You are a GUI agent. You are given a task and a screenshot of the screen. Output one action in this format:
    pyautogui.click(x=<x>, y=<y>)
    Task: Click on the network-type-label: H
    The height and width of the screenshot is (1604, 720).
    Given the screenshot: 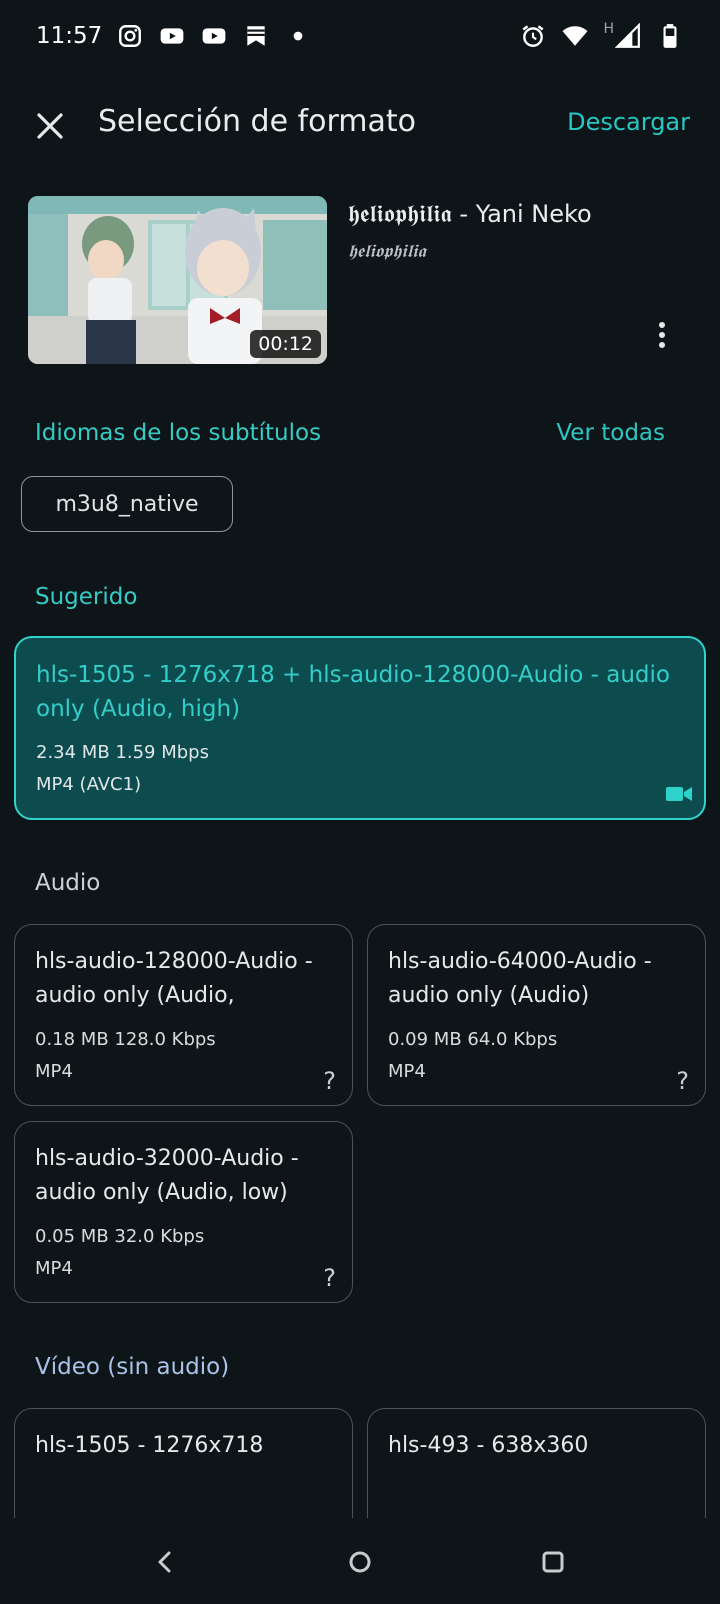 What is the action you would take?
    pyautogui.click(x=608, y=29)
    